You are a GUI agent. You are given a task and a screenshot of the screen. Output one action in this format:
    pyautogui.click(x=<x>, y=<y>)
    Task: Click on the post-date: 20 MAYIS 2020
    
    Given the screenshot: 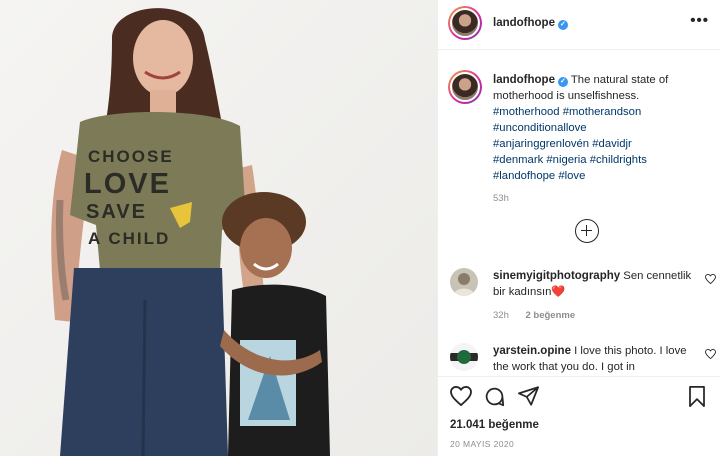 What is the action you would take?
    pyautogui.click(x=482, y=444)
    